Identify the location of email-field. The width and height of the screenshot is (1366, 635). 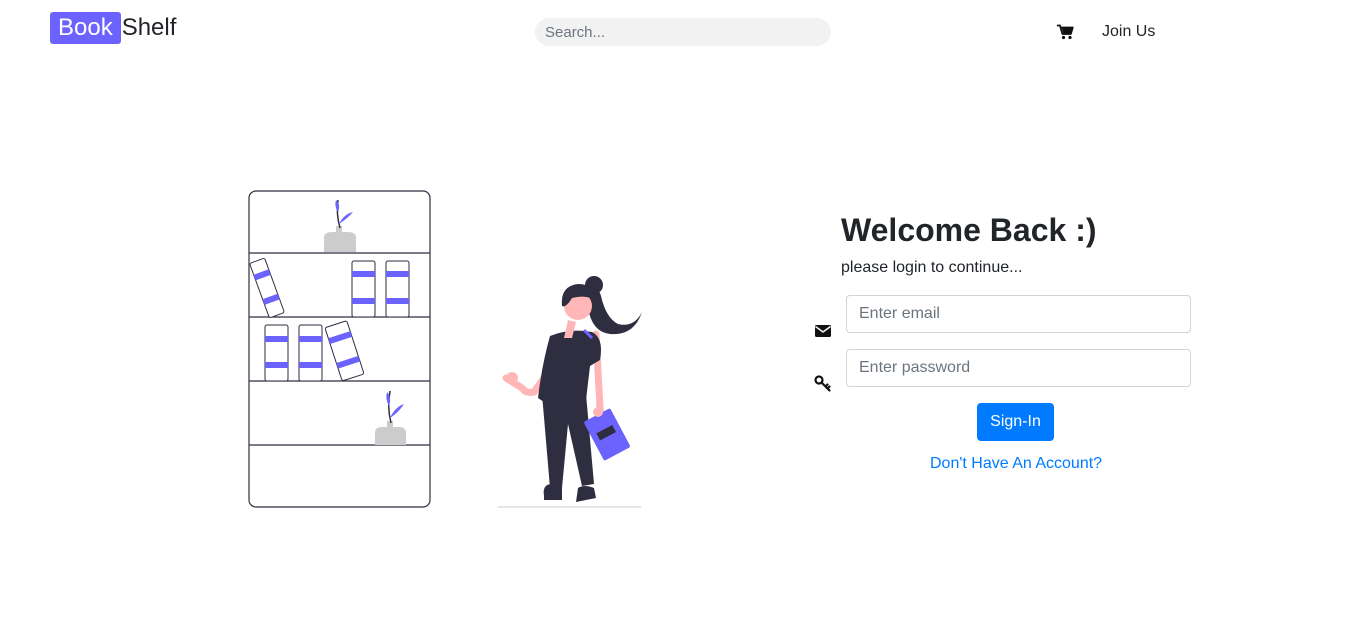
(1018, 314).